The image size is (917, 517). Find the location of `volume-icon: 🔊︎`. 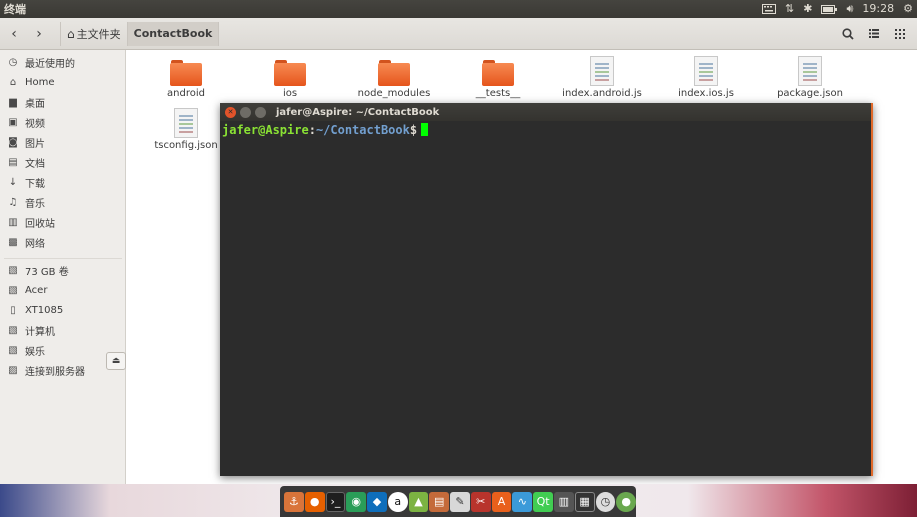

volume-icon: 🔊︎ is located at coordinates (849, 9).